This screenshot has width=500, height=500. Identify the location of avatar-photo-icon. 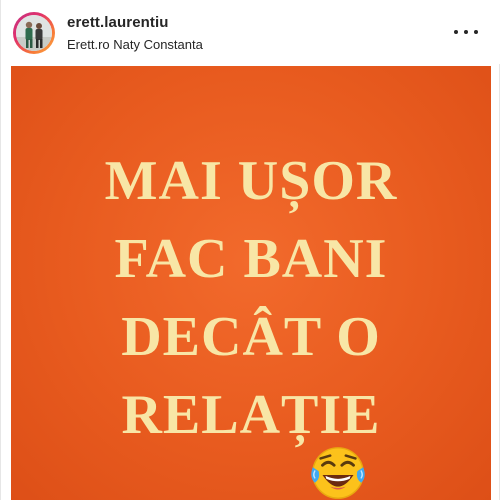
(34, 33).